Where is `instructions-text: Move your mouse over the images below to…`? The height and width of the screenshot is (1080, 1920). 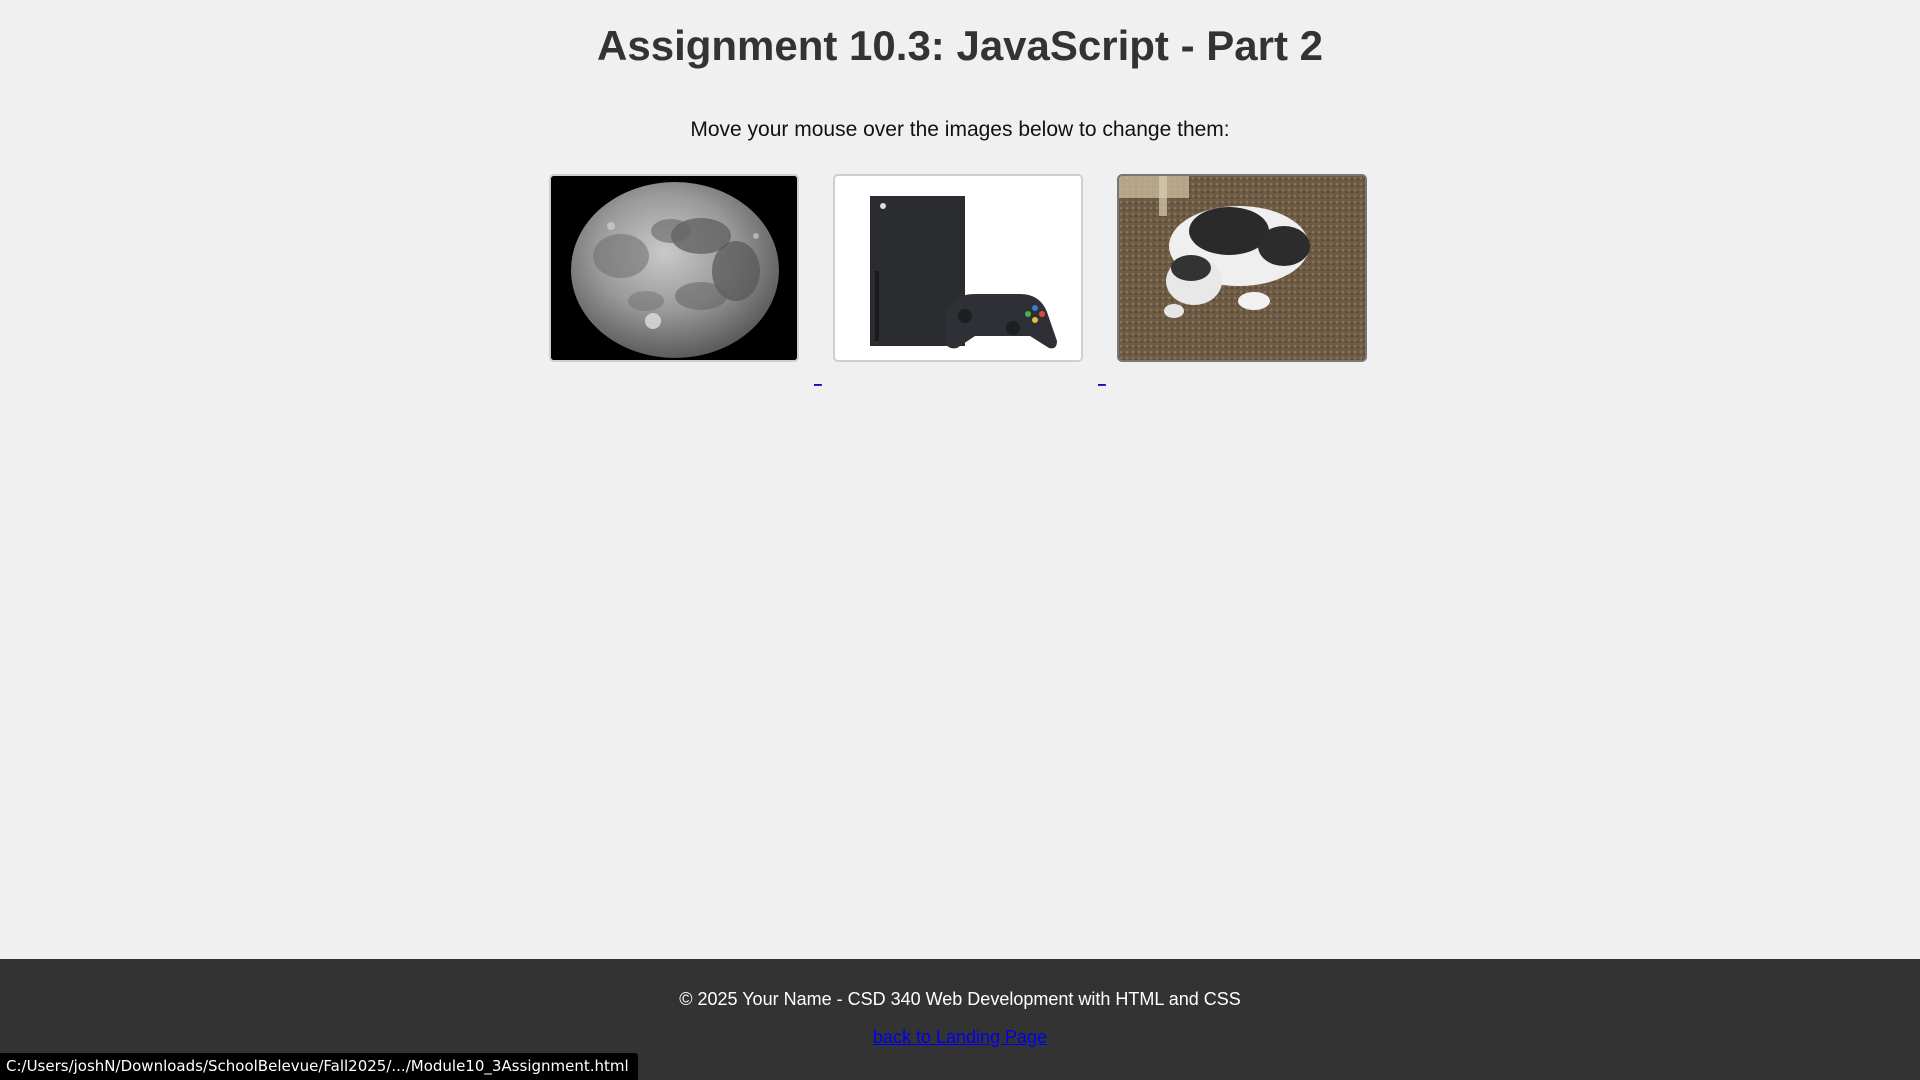 instructions-text: Move your mouse over the images below to… is located at coordinates (960, 129).